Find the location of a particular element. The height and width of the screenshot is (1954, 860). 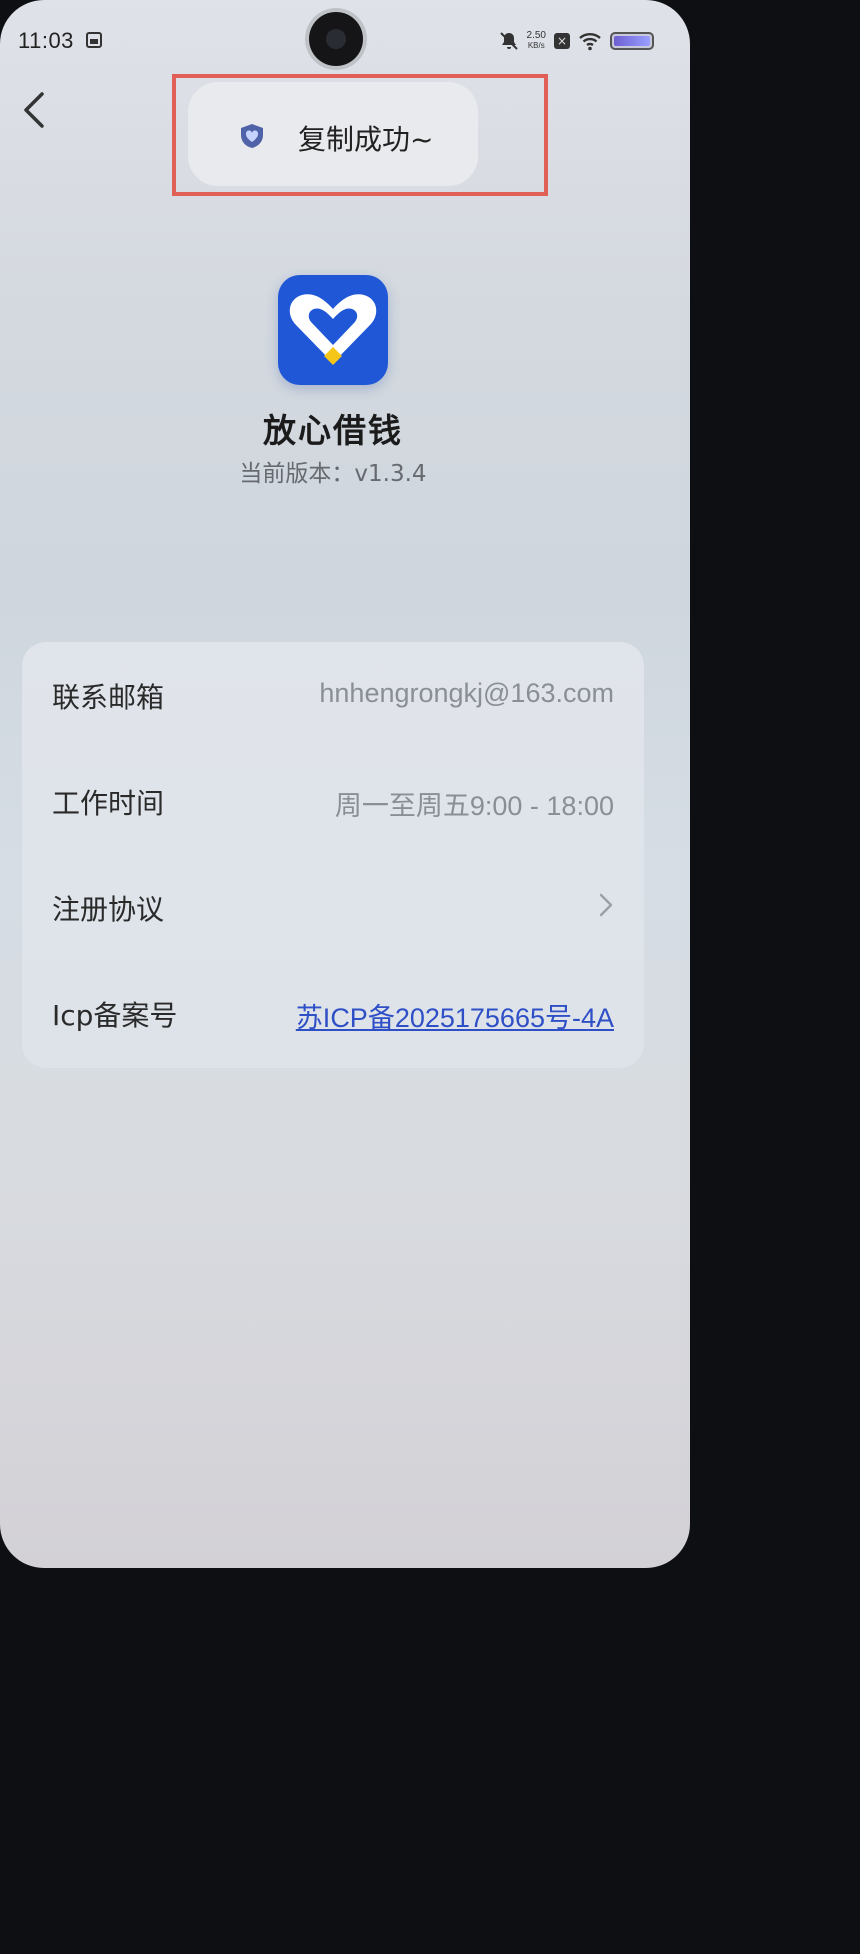

status-icons: 2.50 KB/s × is located at coordinates (576, 41).